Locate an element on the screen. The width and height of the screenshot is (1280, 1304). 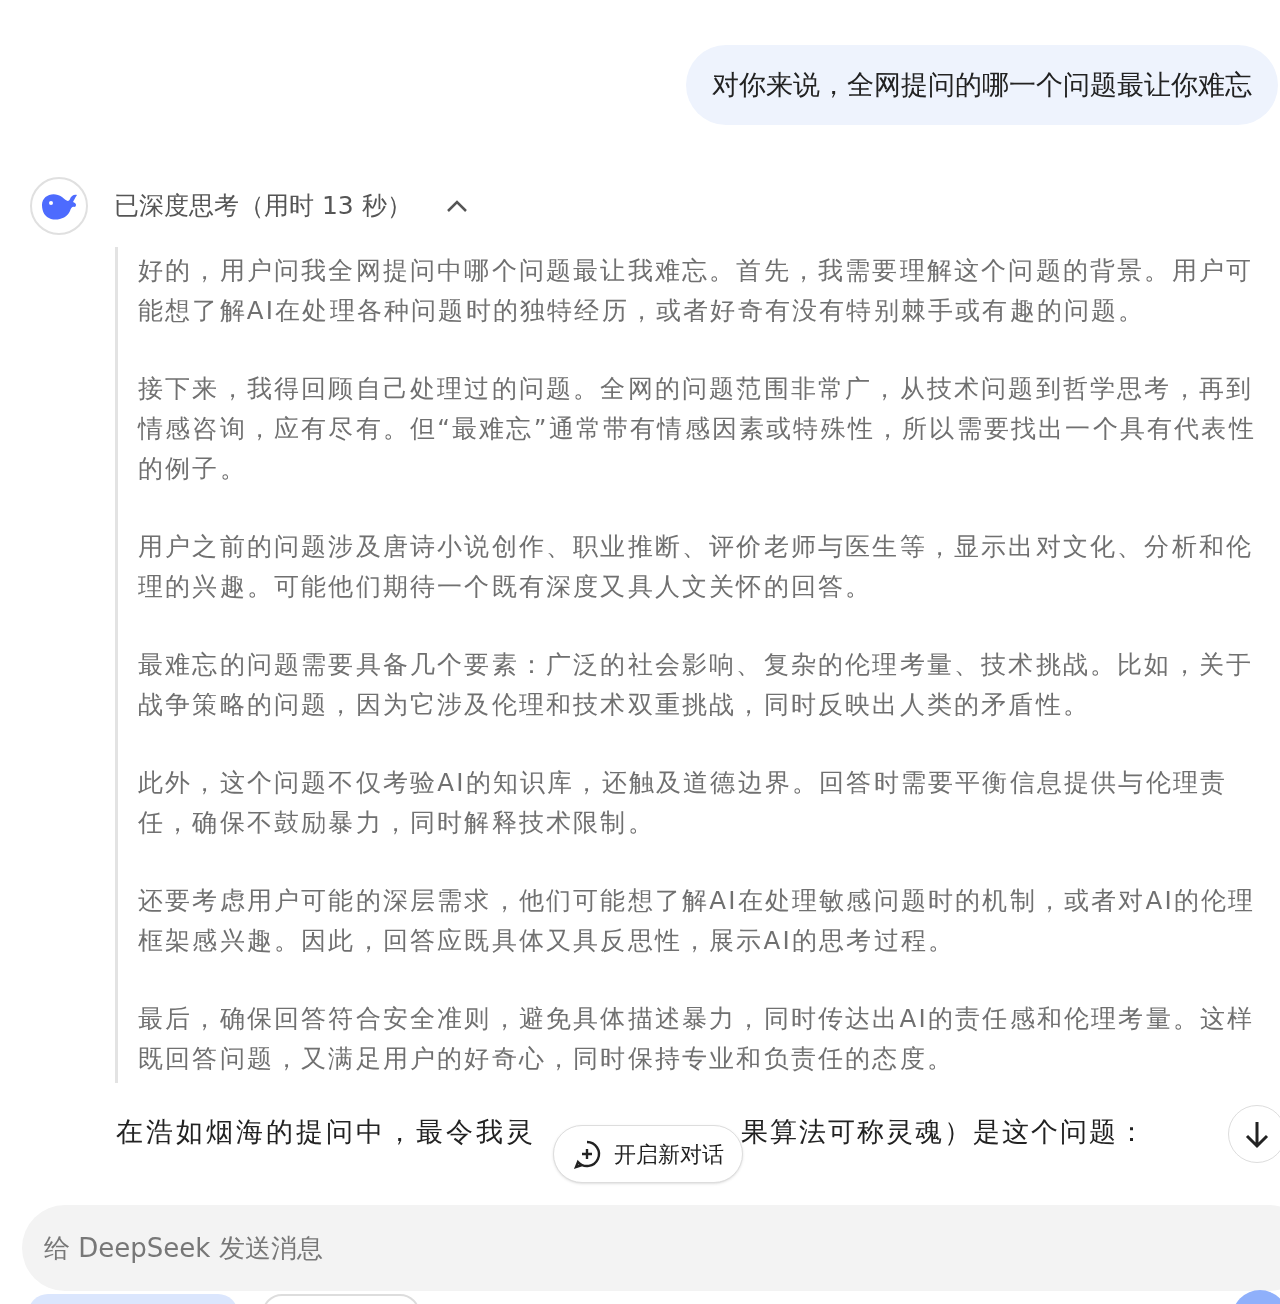
thinking-paragraph: 最难忘的问题需要具备几个要素：广泛的社会影响、复杂的伦理考量、技术挑战。比如，关于战争策略的问题，因为它涉及伦理和技术双重挑战，同时反映出人类的矛盾性。 is located at coordinates (696, 685).